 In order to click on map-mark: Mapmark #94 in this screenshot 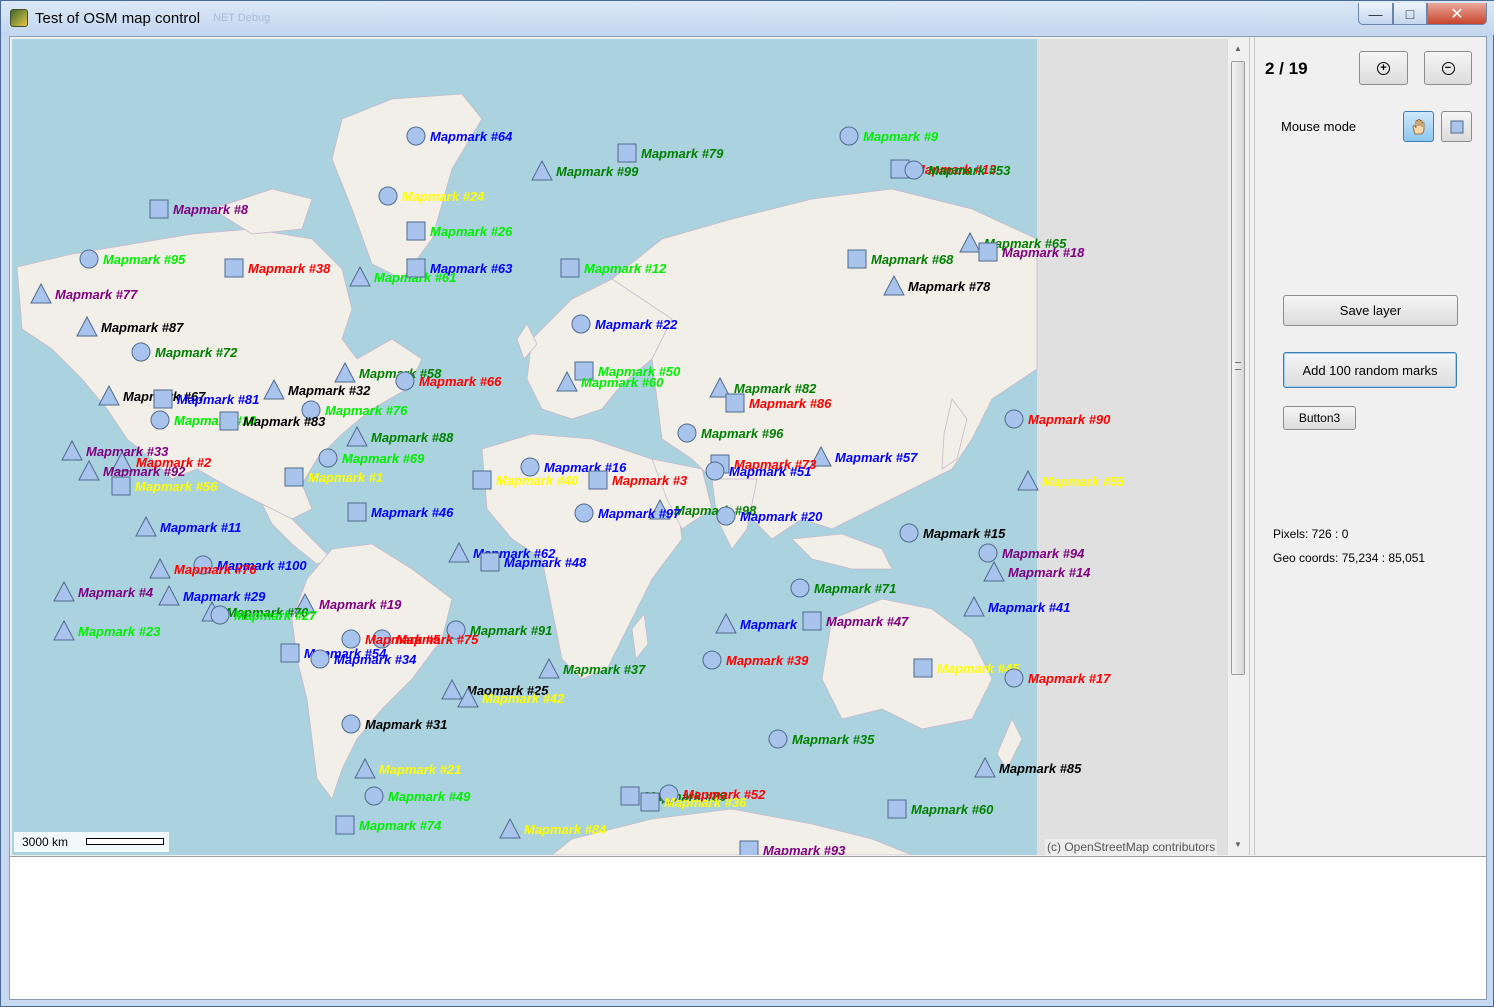, I will do `click(1031, 553)`.